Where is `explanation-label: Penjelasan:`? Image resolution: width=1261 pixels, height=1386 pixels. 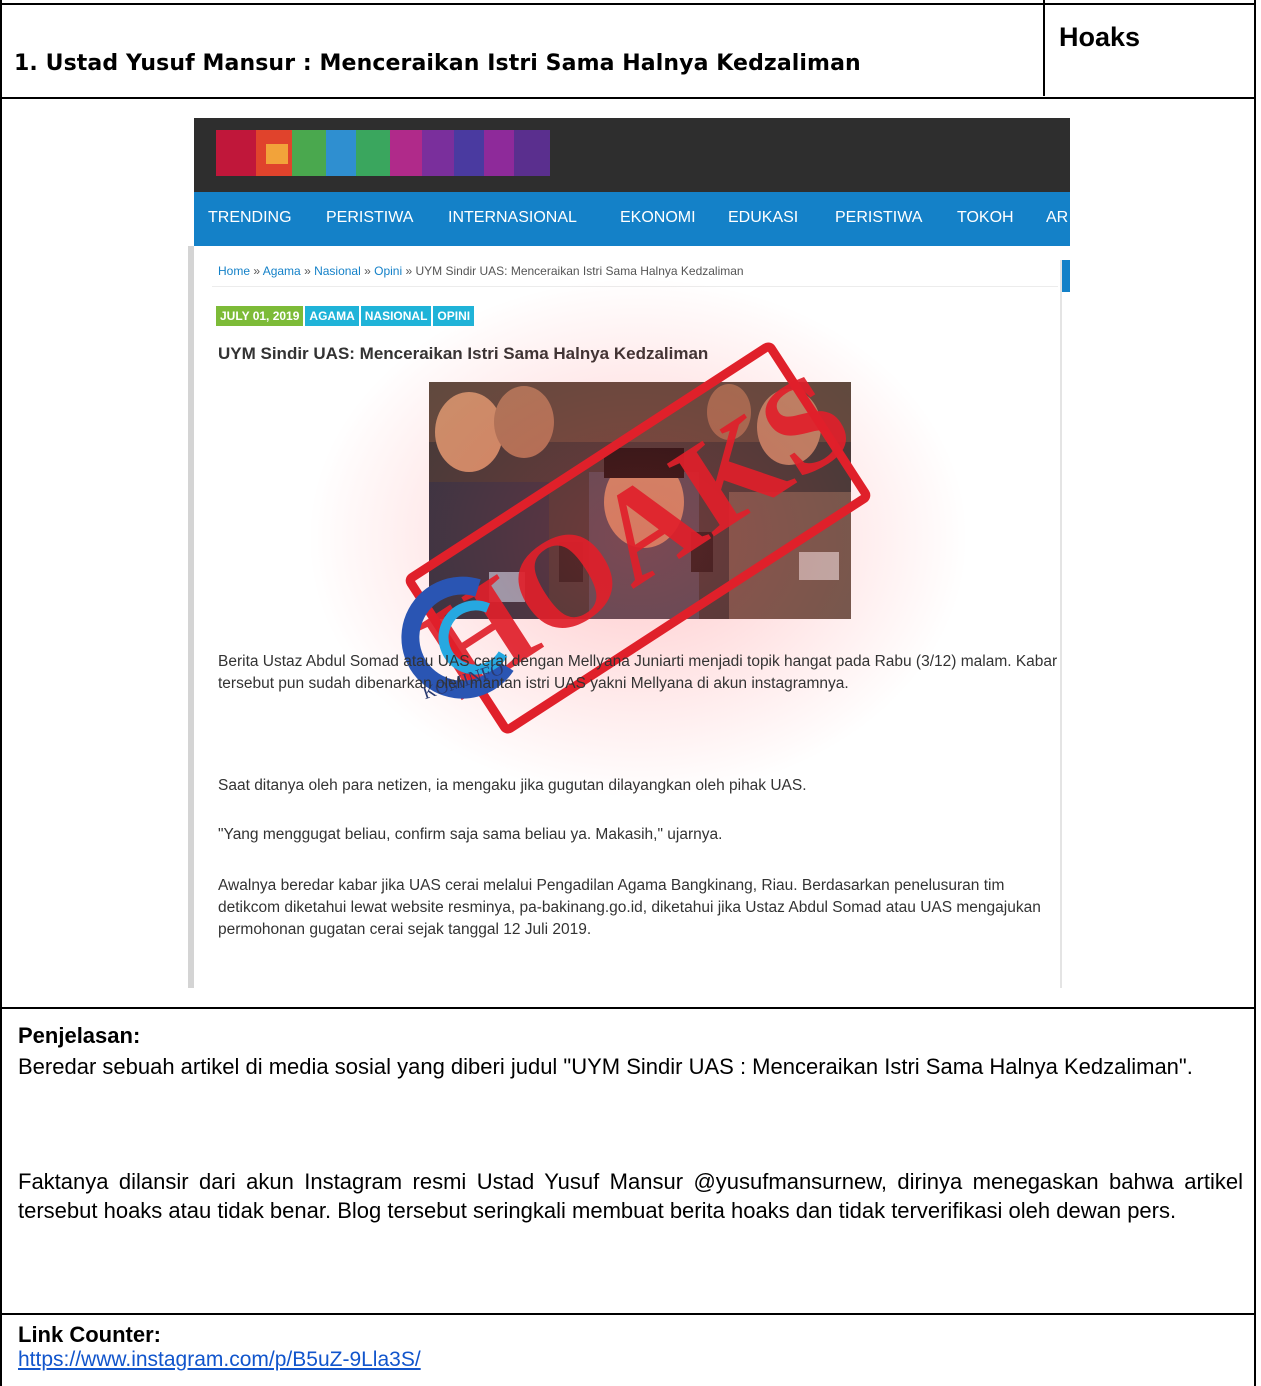 explanation-label: Penjelasan: is located at coordinates (79, 1035).